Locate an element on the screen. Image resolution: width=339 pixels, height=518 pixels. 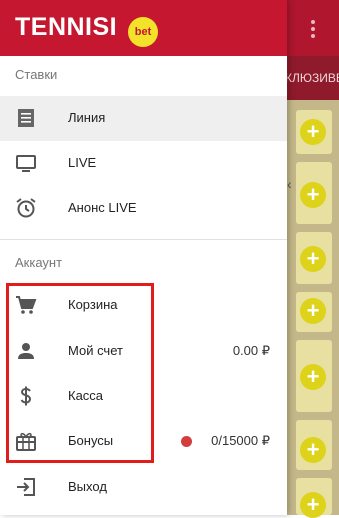
menu-item-label: Выход is located at coordinates (87, 486).